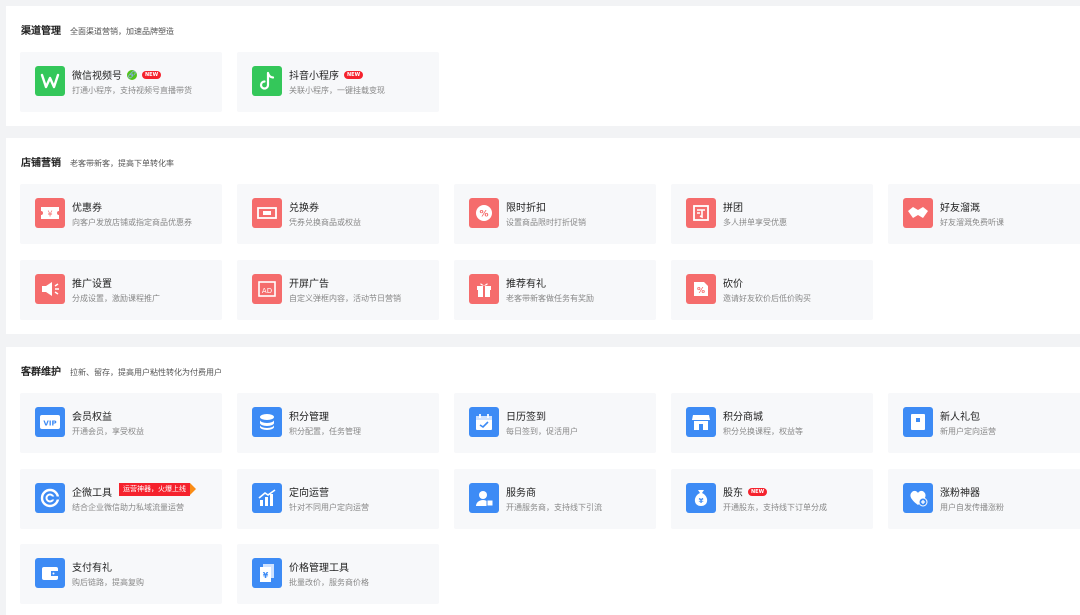 This screenshot has height=615, width=1080. I want to click on card-referral-reward: 推荐有礼 老客带新客做任务有奖励, so click(555, 290).